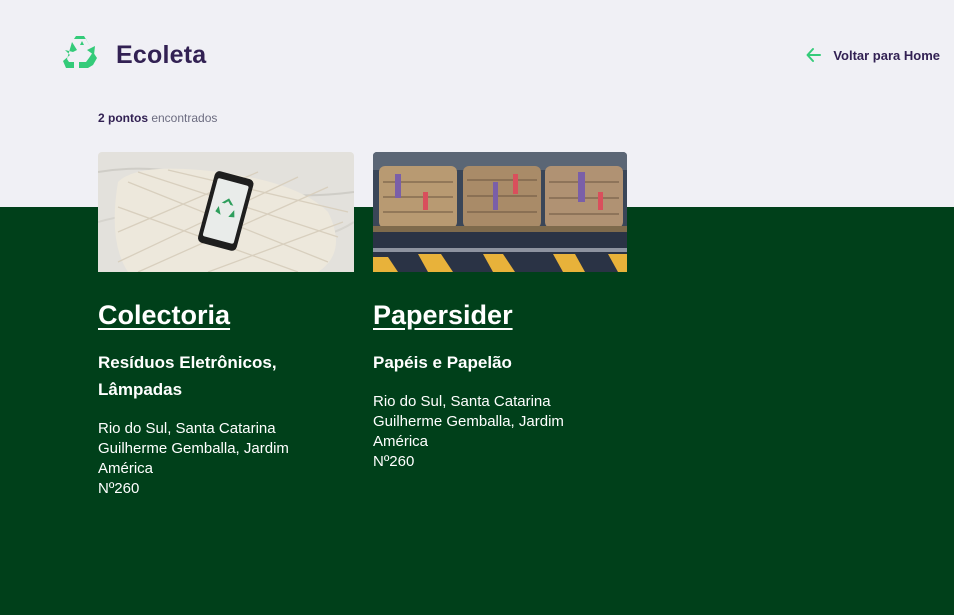  Describe the element at coordinates (183, 118) in the screenshot. I see `results-count-text: encontrados` at that location.